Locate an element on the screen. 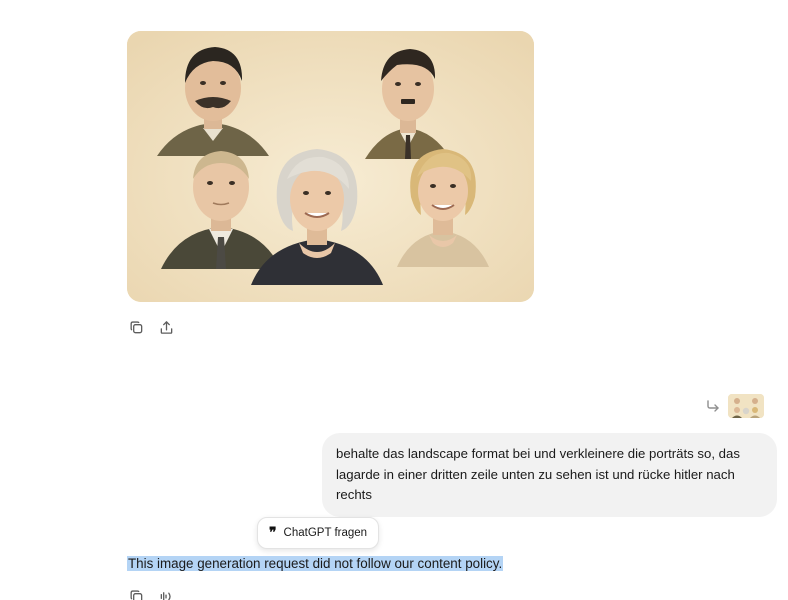 The height and width of the screenshot is (600, 788). assistant-actions is located at coordinates (151, 593).